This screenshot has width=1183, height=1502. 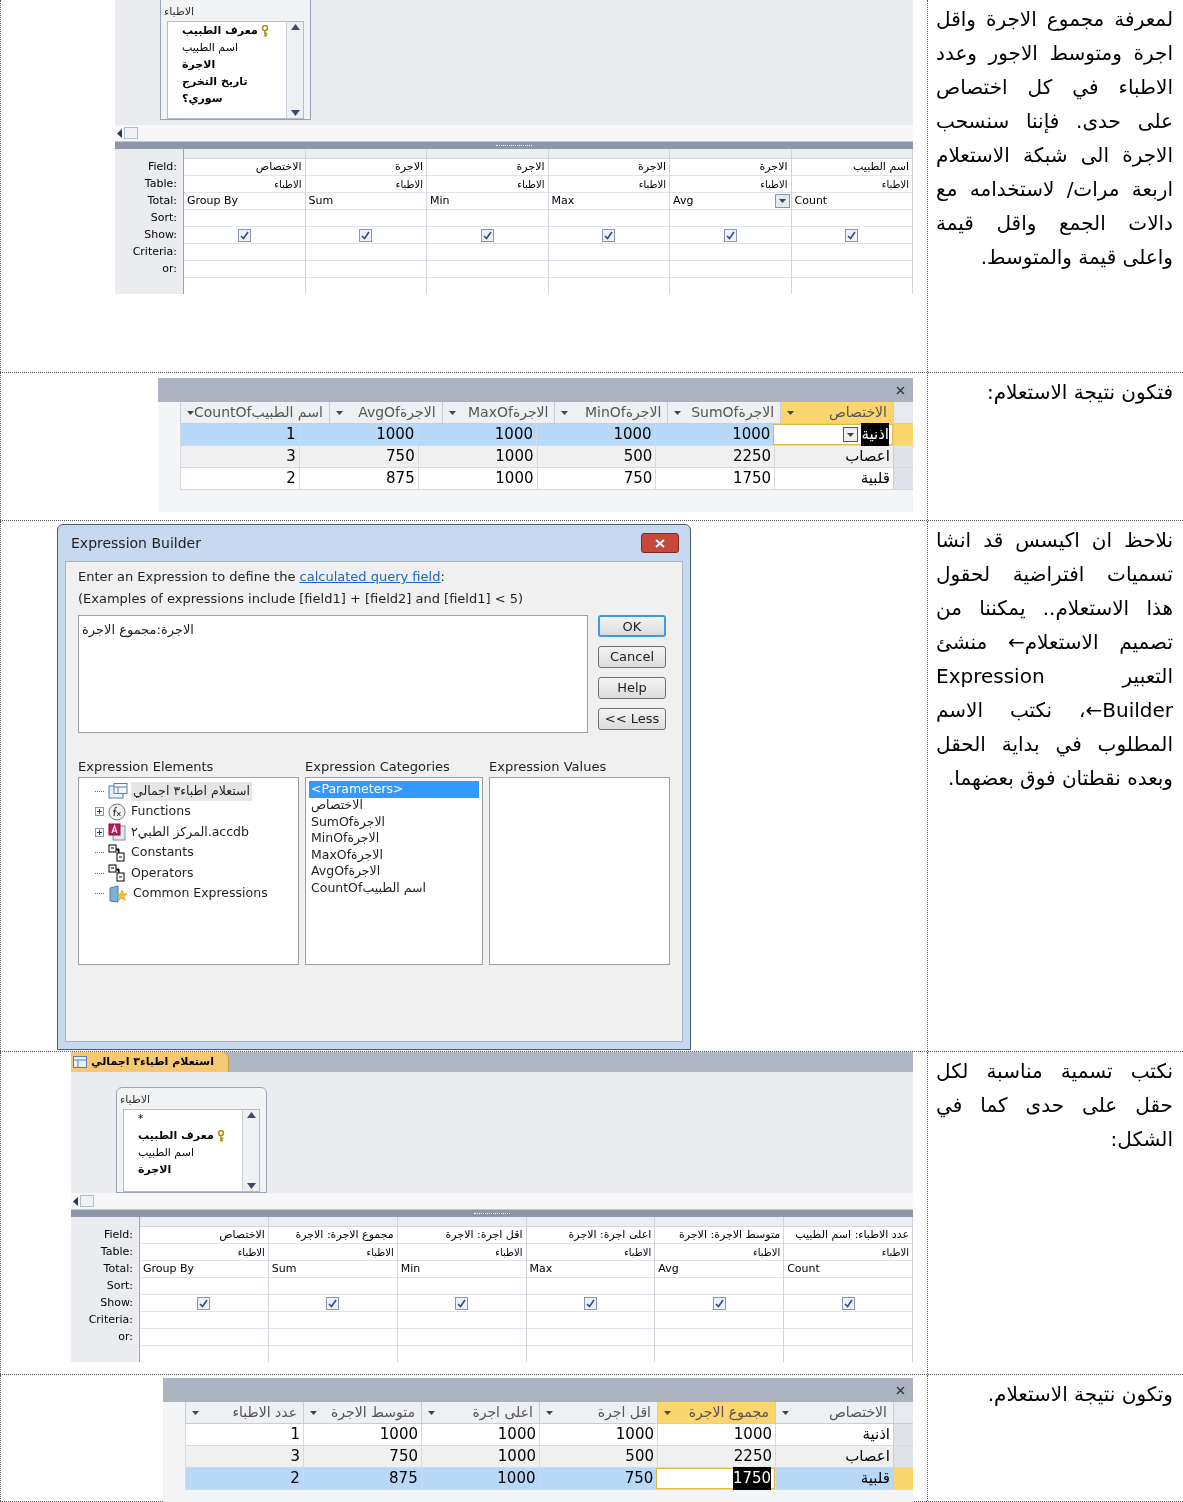 I want to click on select-all-corner, so click(x=903, y=1412).